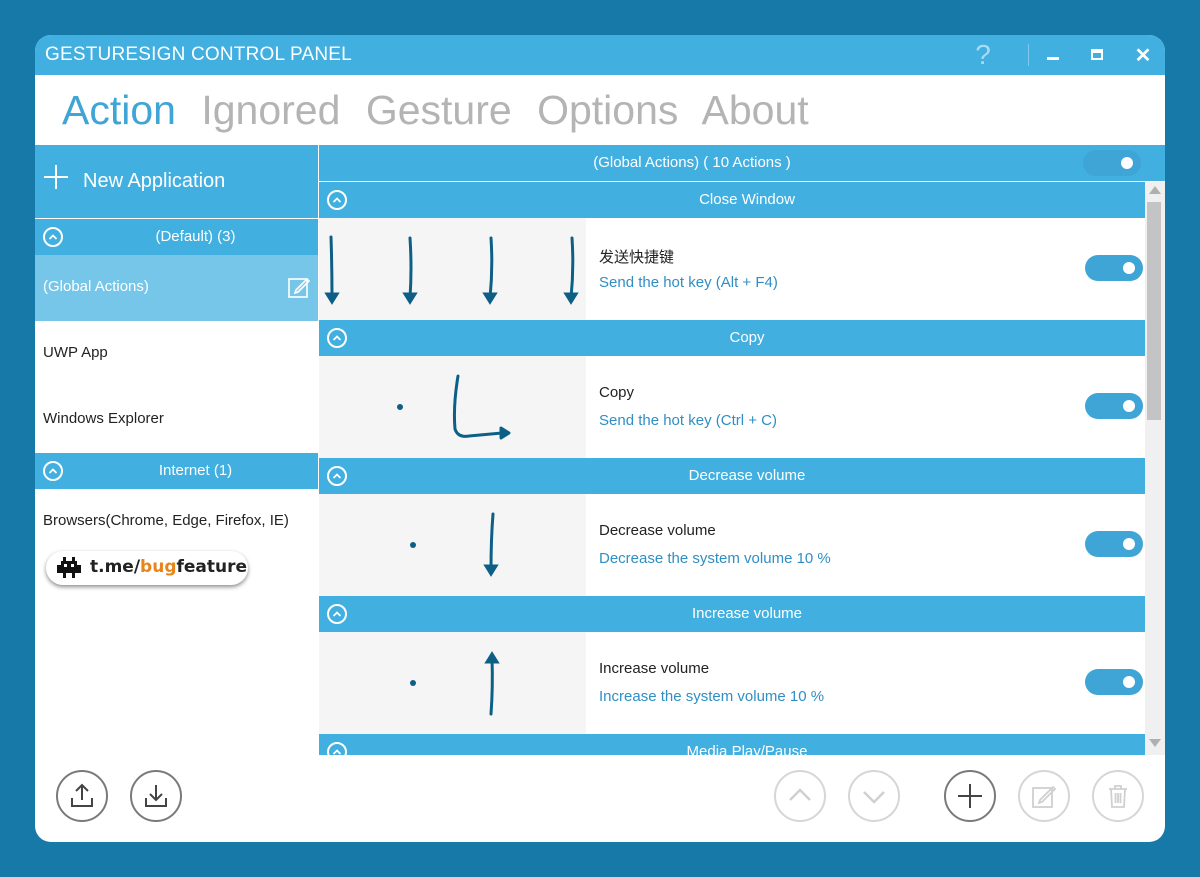 The height and width of the screenshot is (877, 1200). Describe the element at coordinates (692, 162) in the screenshot. I see `actions-header-title: (Global Actions) ( 10 Actions )` at that location.